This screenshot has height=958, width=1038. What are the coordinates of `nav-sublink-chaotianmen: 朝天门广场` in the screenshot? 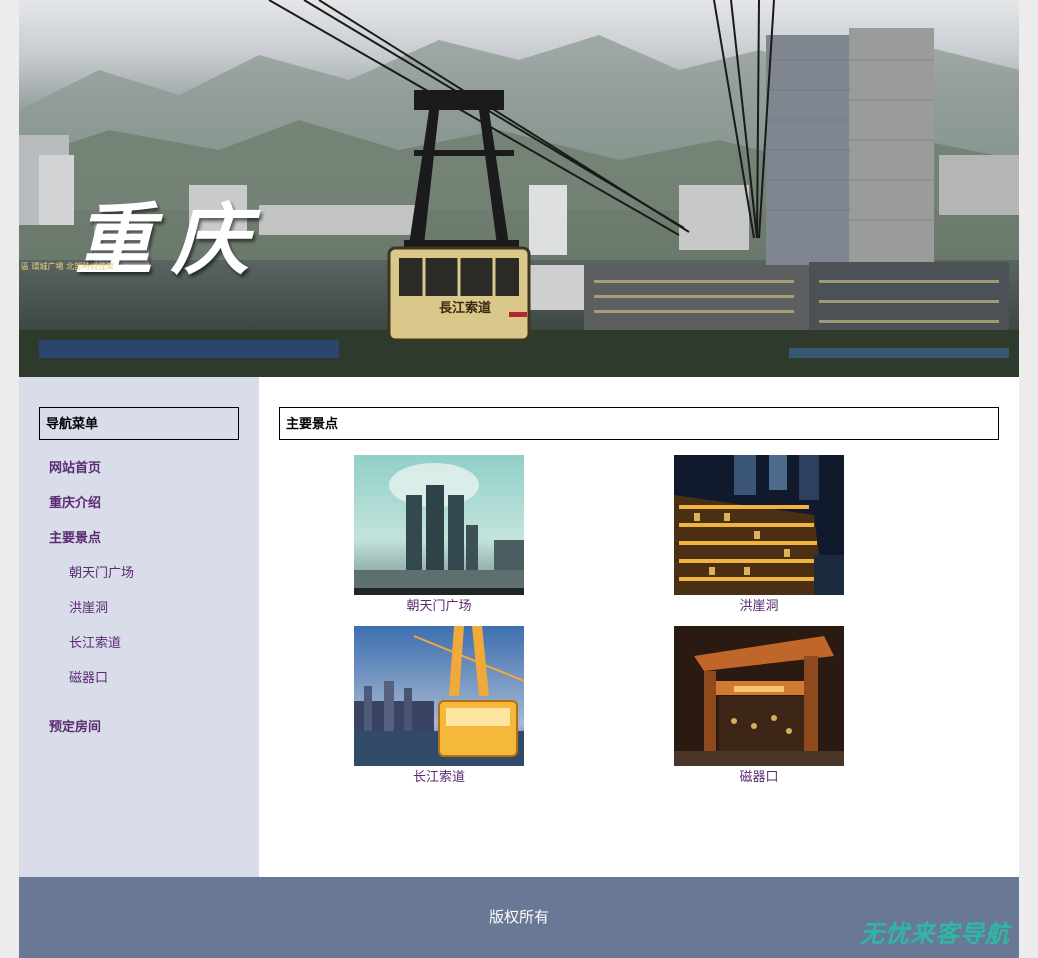 It's located at (101, 573).